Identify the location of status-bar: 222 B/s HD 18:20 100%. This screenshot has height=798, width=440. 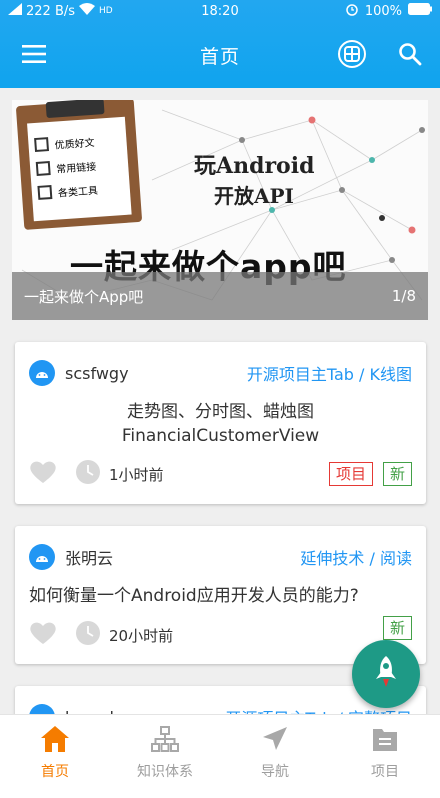
(220, 11).